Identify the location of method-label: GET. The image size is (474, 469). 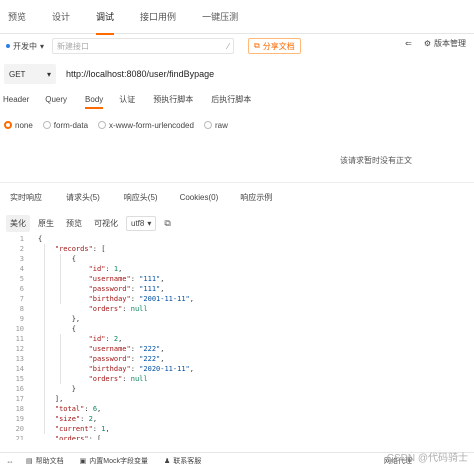
(17, 74).